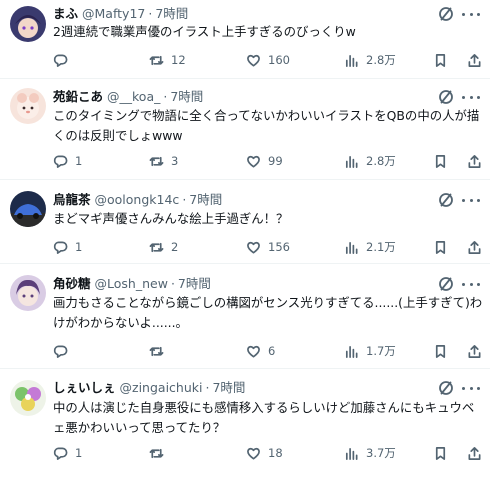  What do you see at coordinates (275, 453) in the screenshot?
I see `like-count: 18` at bounding box center [275, 453].